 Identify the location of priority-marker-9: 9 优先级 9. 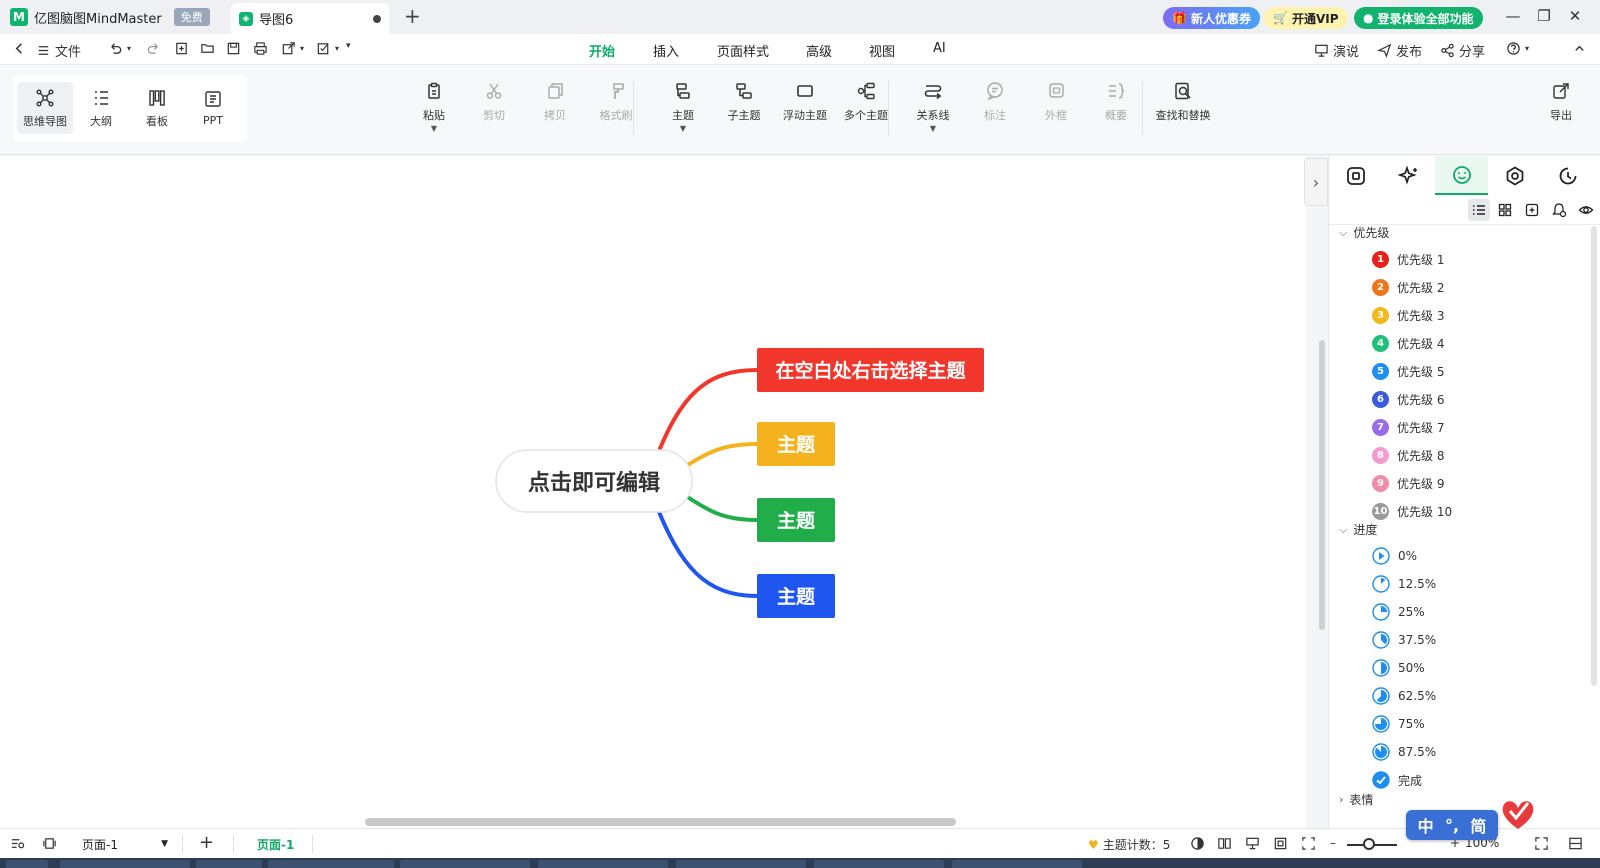
(1408, 483).